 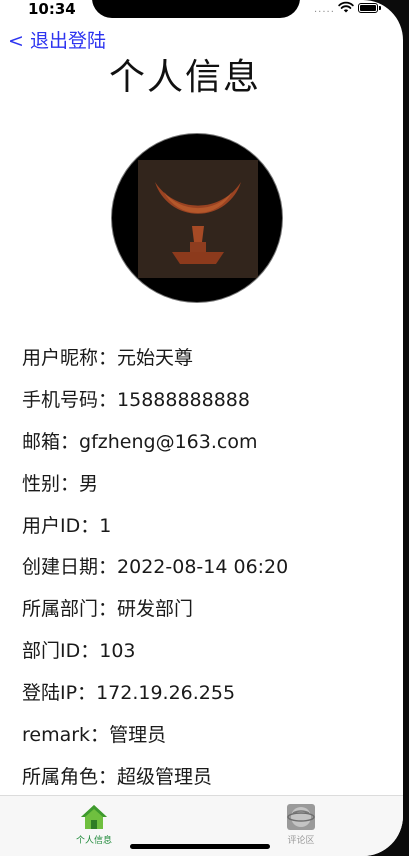 I want to click on user-id-value: 1, so click(x=105, y=525).